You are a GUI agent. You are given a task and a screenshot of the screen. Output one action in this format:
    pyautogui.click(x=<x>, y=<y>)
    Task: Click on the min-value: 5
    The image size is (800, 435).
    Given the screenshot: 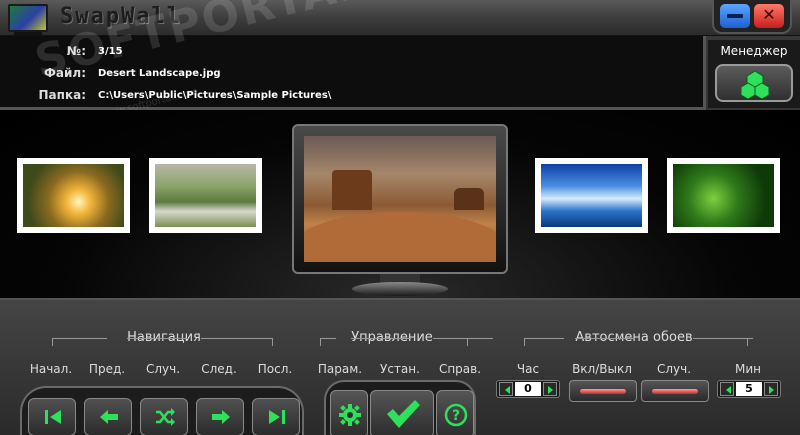 What is the action you would take?
    pyautogui.click(x=749, y=389)
    